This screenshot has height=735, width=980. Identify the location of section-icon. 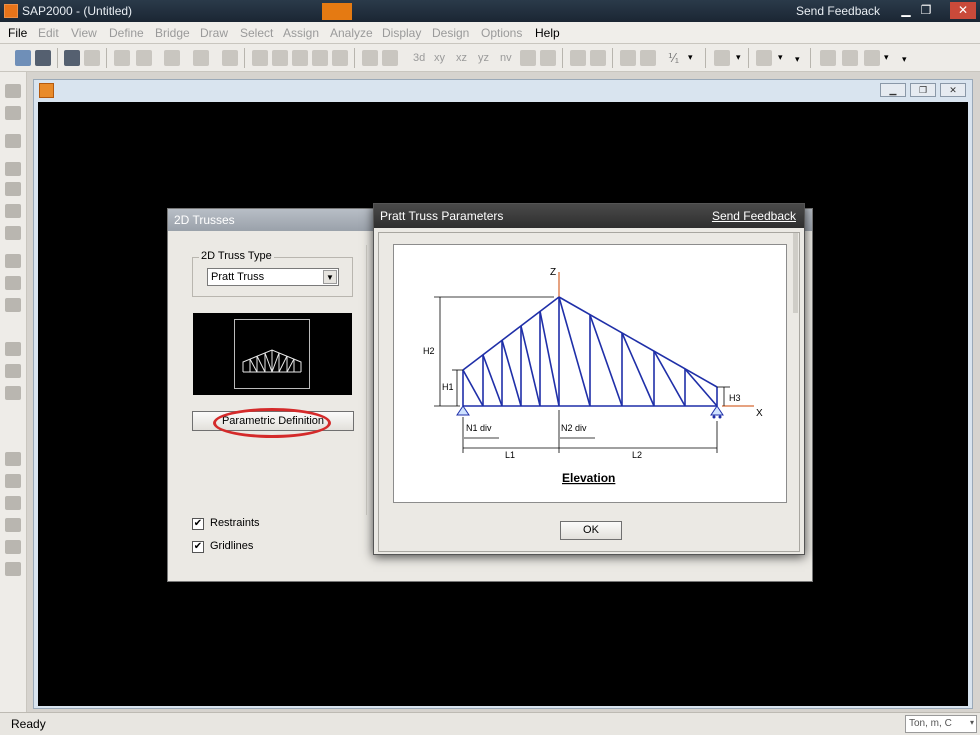
(722, 58).